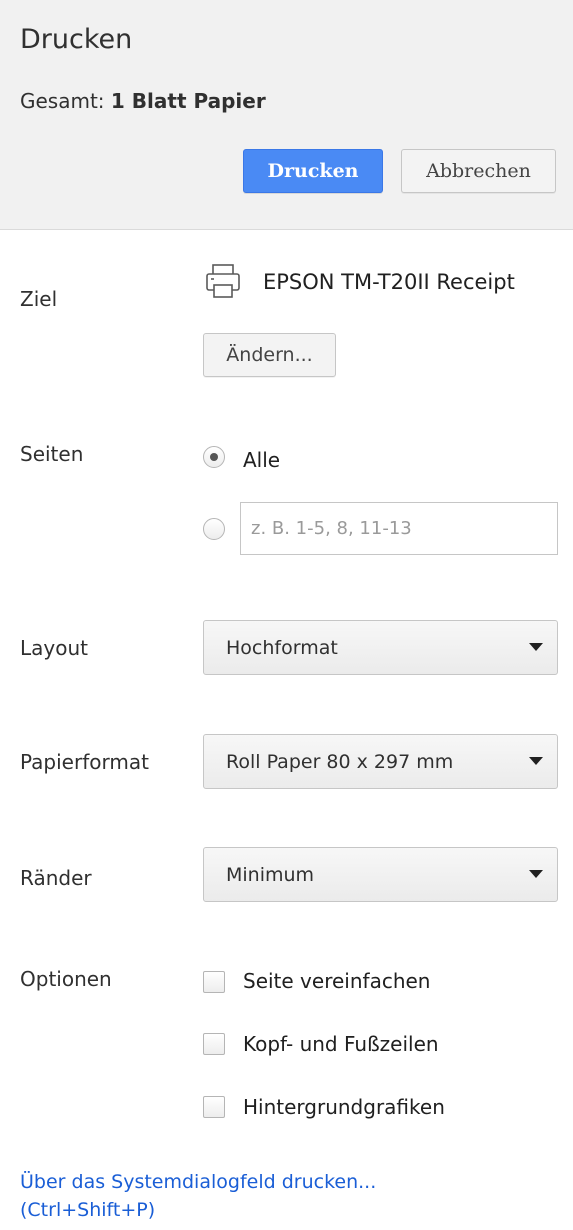 The image size is (573, 1230). Describe the element at coordinates (344, 1107) in the screenshot. I see `background-graphics-label: Hintergrundgrafiken` at that location.